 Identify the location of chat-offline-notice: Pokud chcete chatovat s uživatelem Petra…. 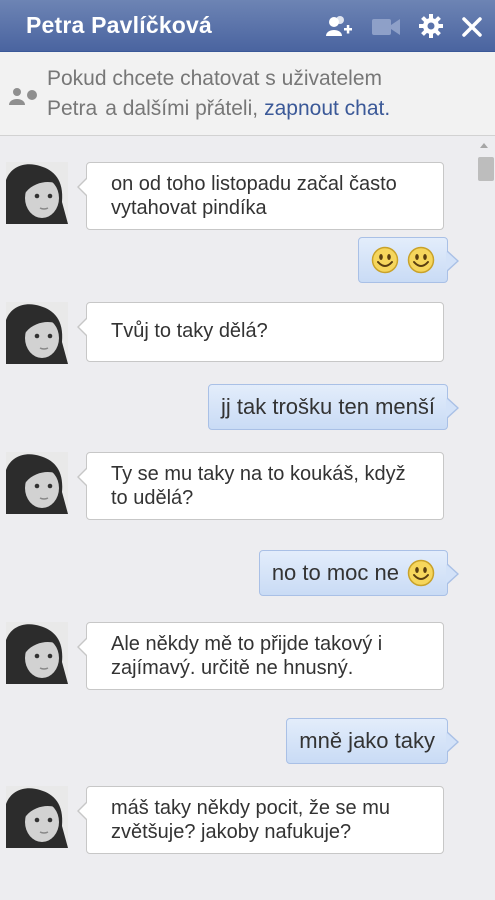
(247, 94).